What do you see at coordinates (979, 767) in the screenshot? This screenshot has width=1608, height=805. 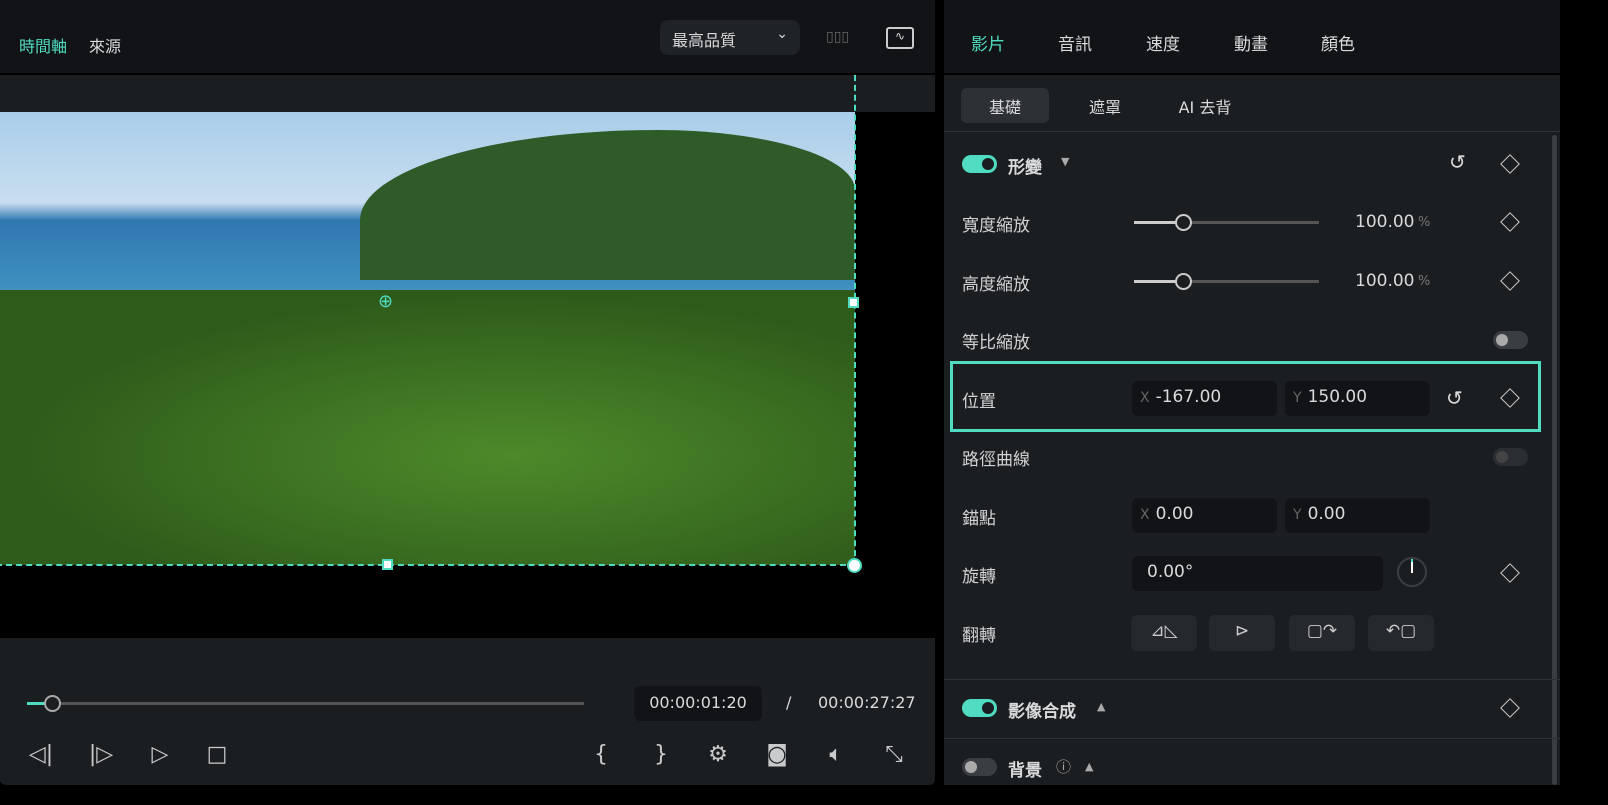 I see `background-toggle` at bounding box center [979, 767].